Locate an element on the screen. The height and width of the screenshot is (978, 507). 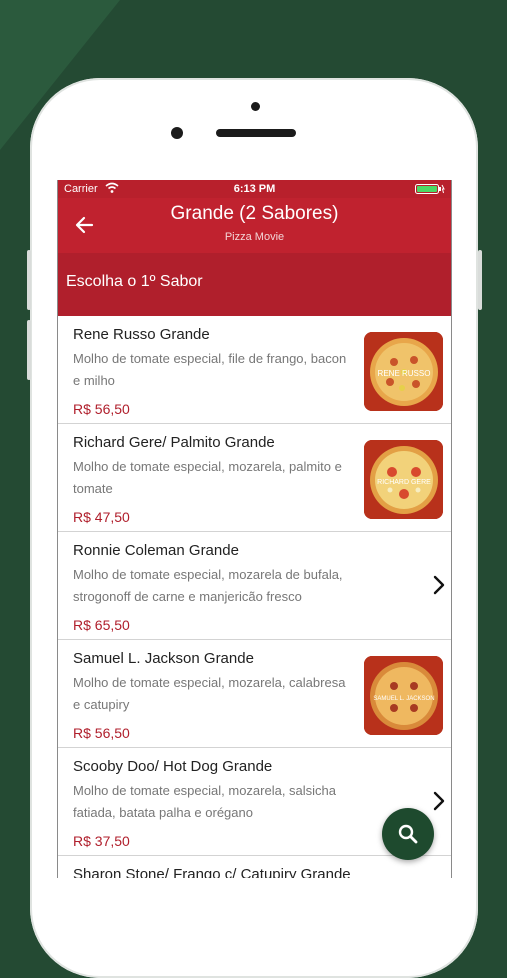
status-time: 6:13 PM is located at coordinates (254, 189).